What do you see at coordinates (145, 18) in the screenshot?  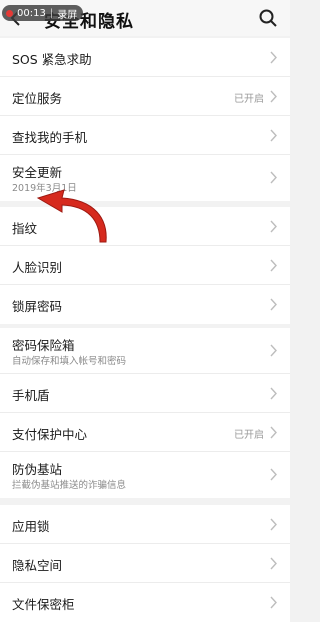 I see `header-bar: 安全和隐私 00:13 | 录屏` at bounding box center [145, 18].